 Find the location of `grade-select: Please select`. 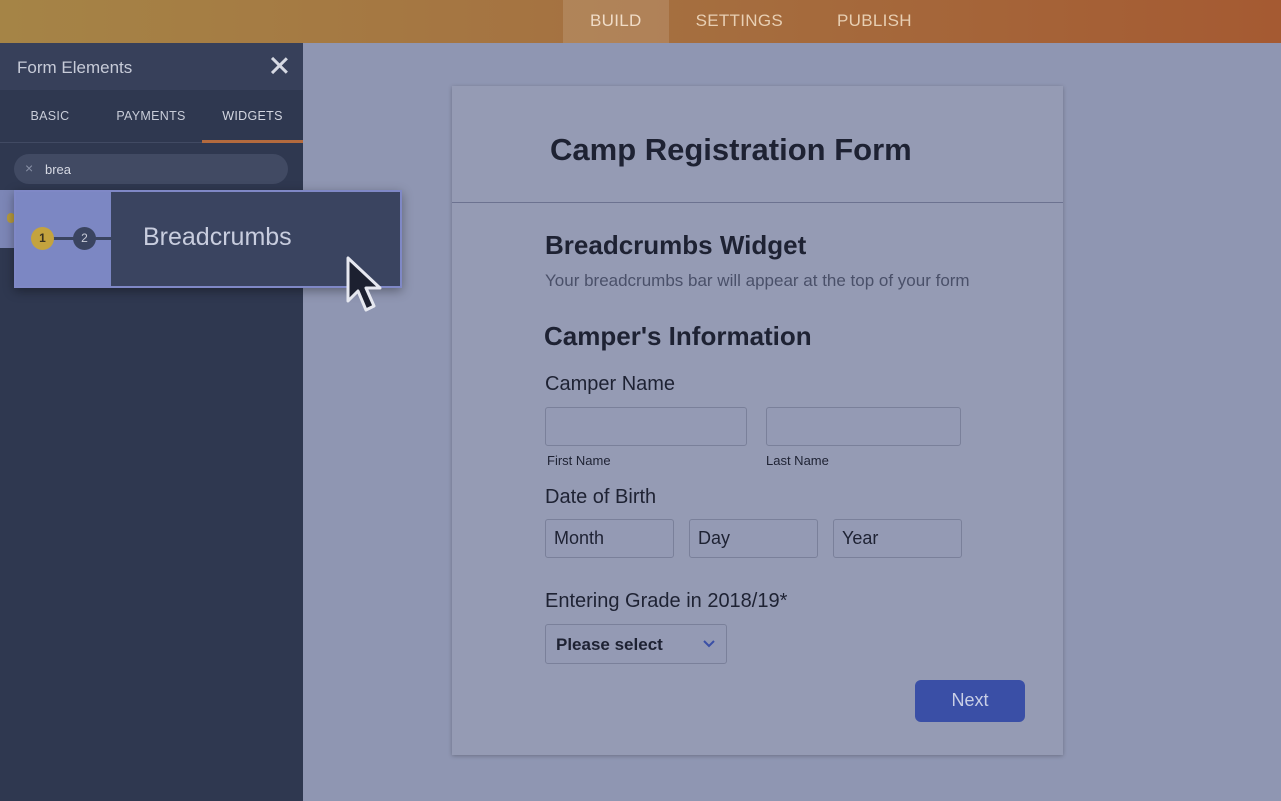

grade-select: Please select is located at coordinates (636, 644).